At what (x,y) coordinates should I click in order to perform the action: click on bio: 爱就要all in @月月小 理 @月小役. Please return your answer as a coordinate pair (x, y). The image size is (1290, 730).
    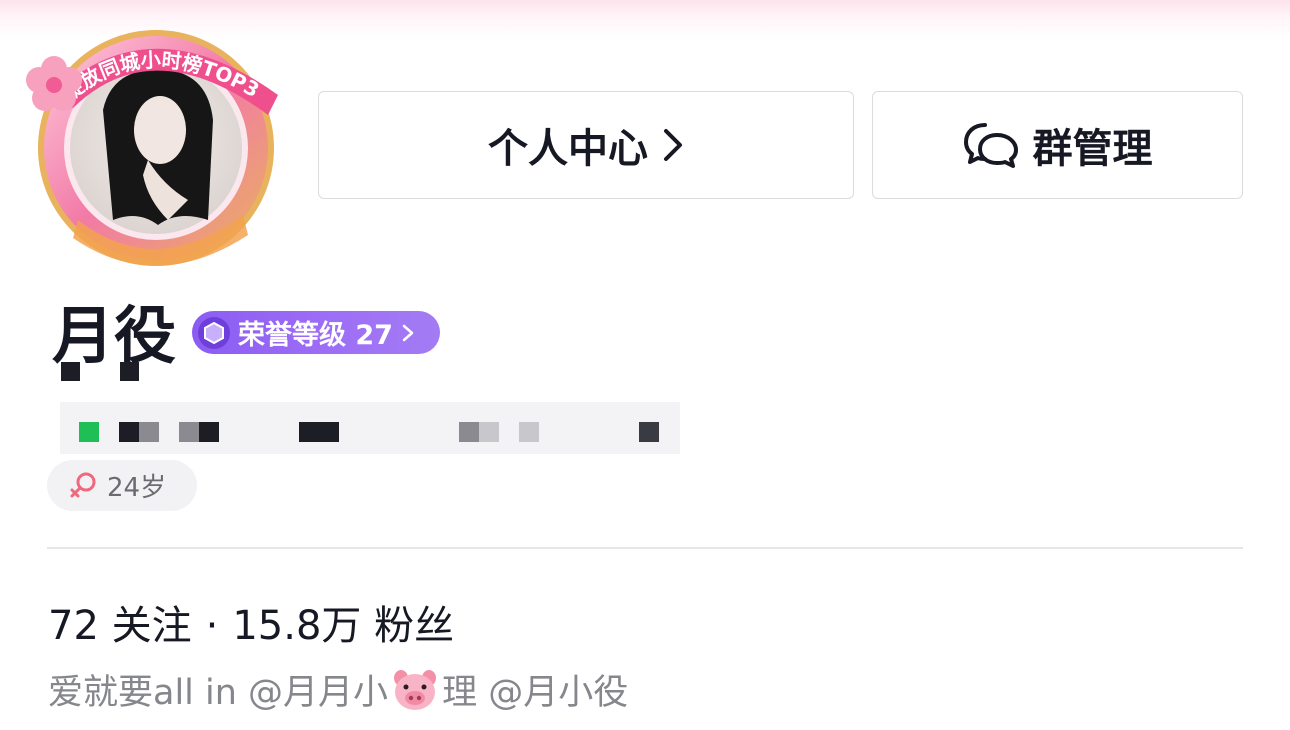
    Looking at the image, I should click on (338, 689).